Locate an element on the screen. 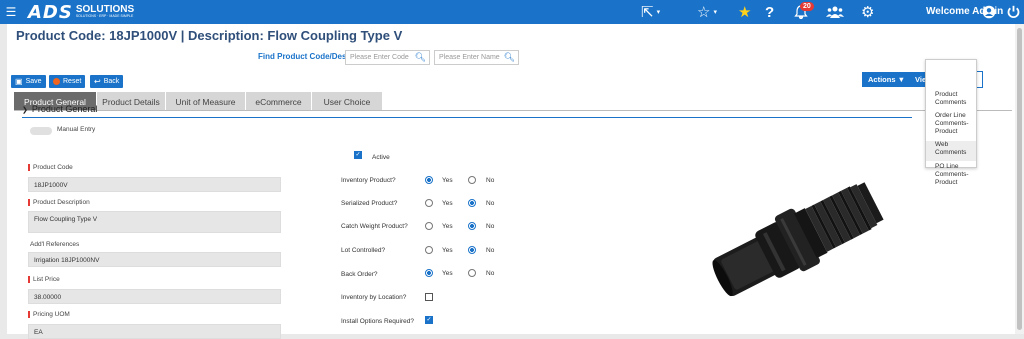 Image resolution: width=1024 pixels, height=339 pixels. refs-field: Irrigation 18JP1000NV is located at coordinates (154, 259).